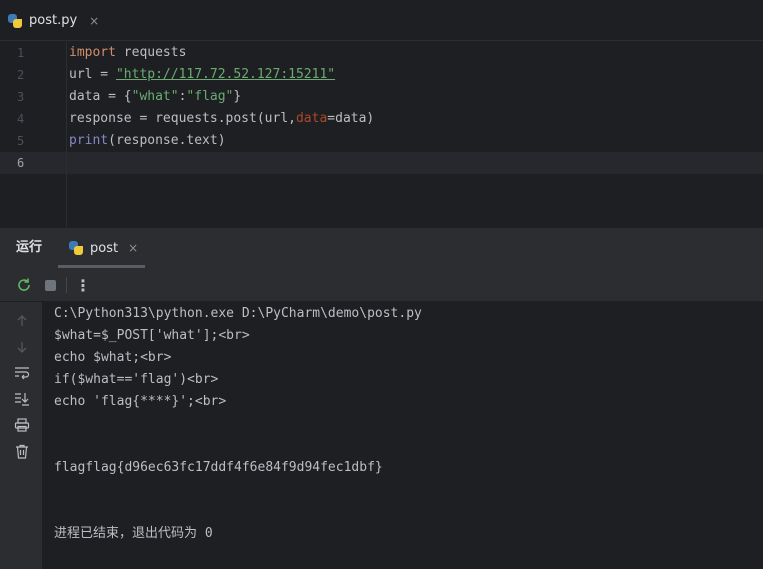 Image resolution: width=763 pixels, height=569 pixels. I want to click on soft-wrap-icon, so click(22, 373).